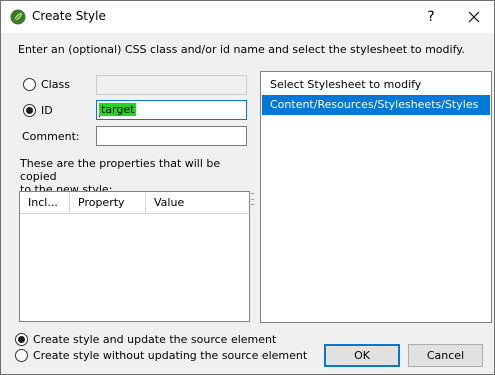  What do you see at coordinates (171, 85) in the screenshot?
I see `class-input` at bounding box center [171, 85].